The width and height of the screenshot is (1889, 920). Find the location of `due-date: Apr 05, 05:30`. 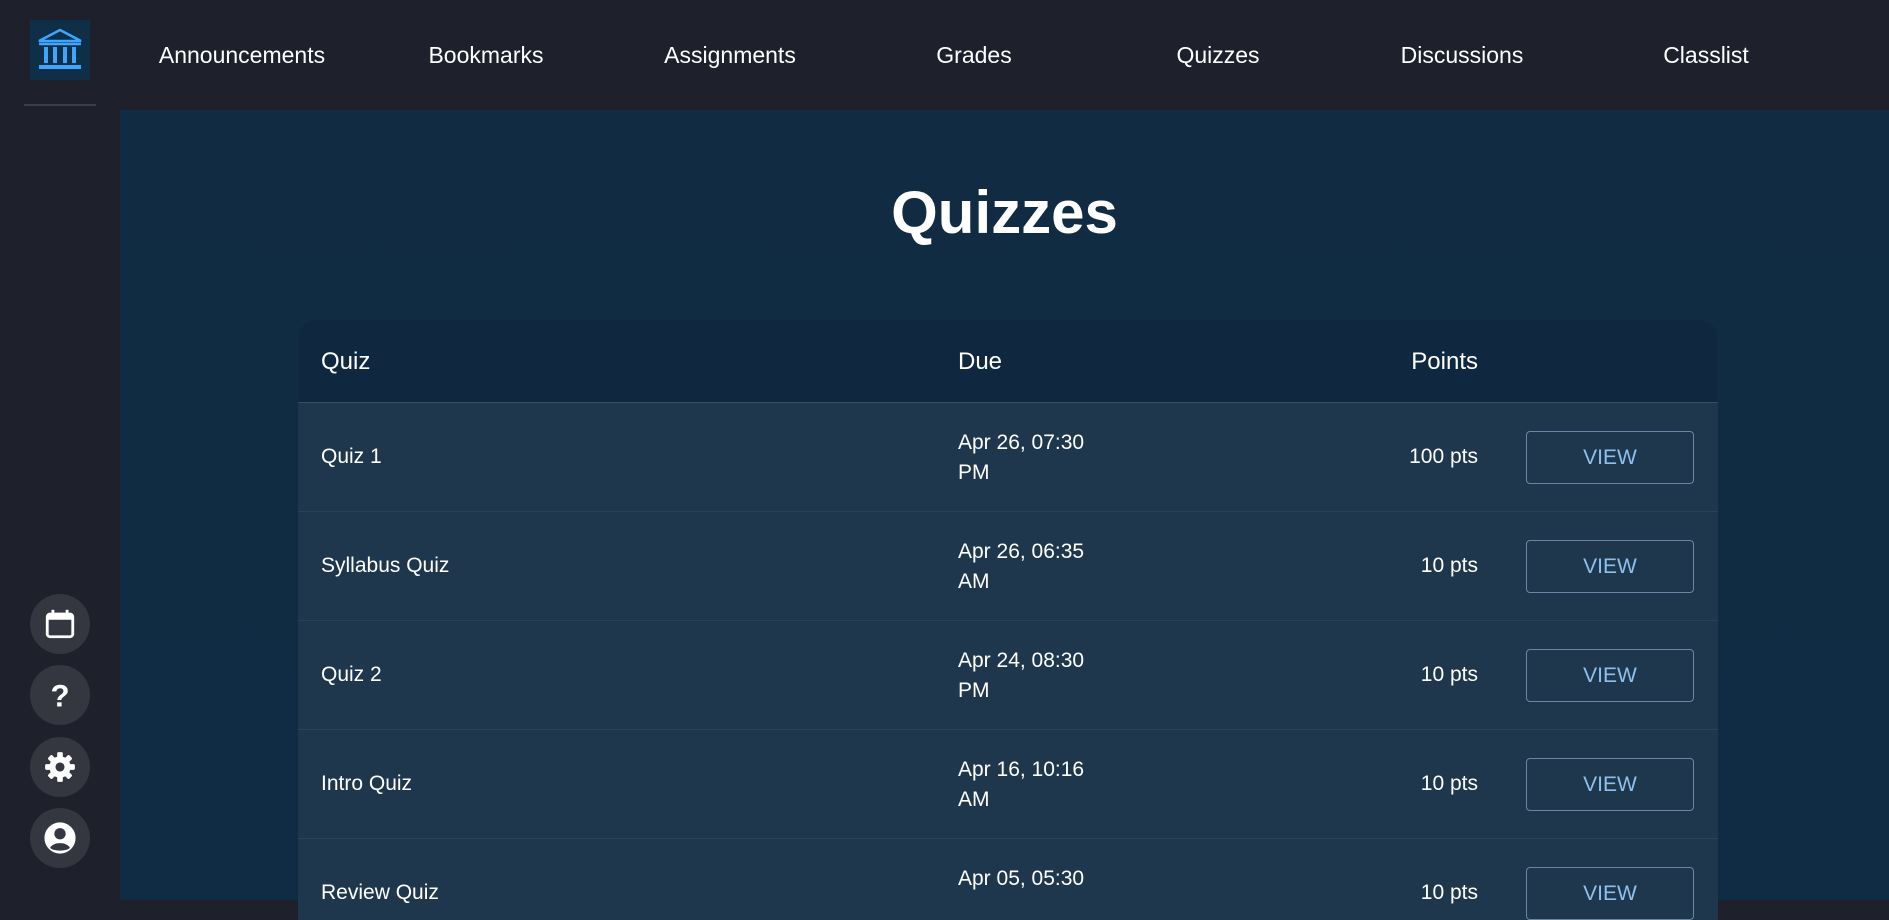

due-date: Apr 05, 05:30 is located at coordinates (1021, 878).